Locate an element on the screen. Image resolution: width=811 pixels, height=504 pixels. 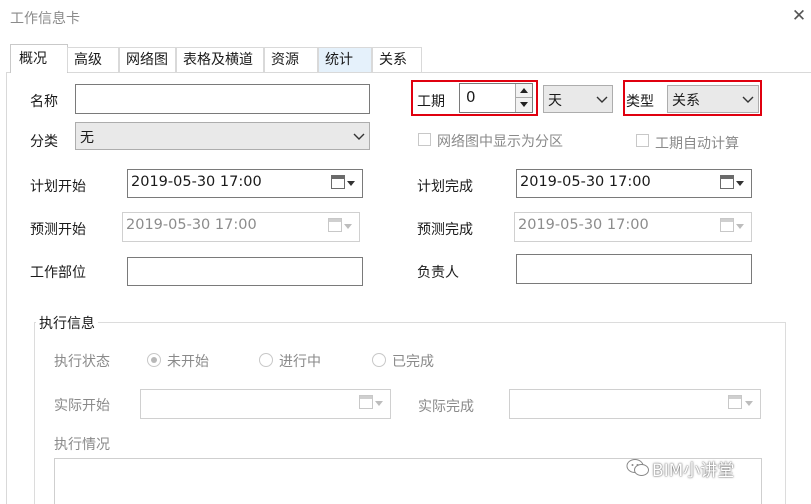
show-partition-checkbox is located at coordinates (424, 139).